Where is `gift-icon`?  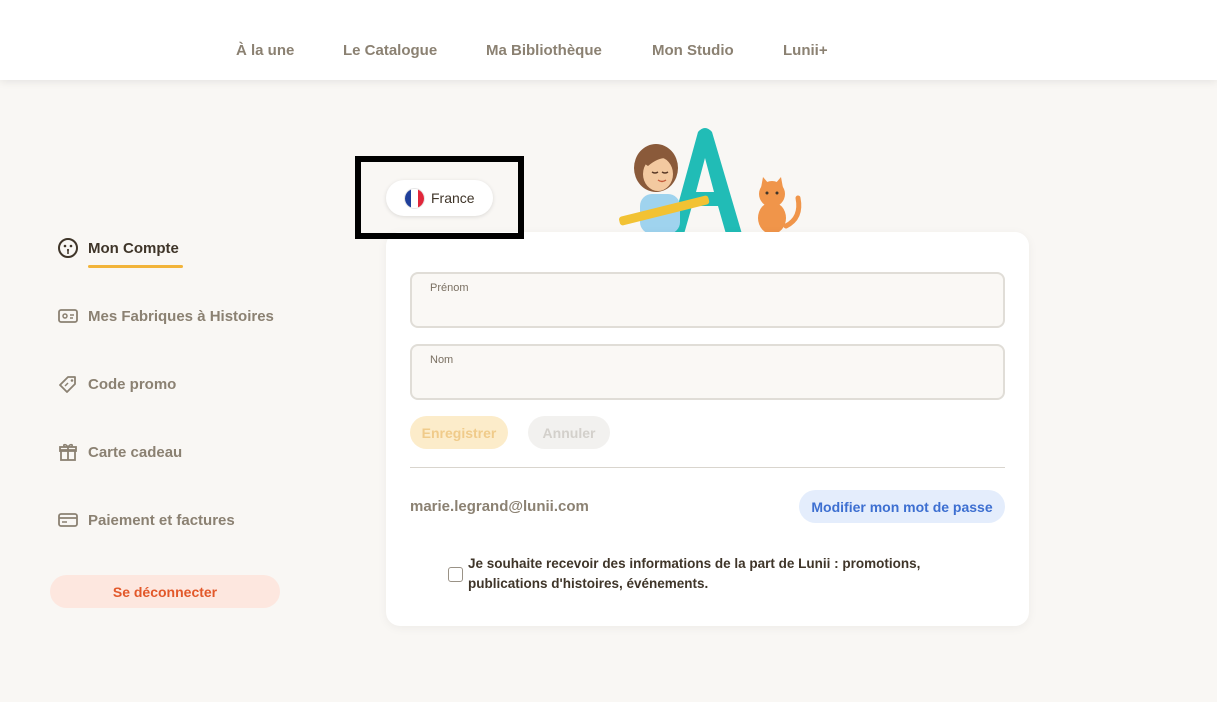
gift-icon is located at coordinates (68, 452).